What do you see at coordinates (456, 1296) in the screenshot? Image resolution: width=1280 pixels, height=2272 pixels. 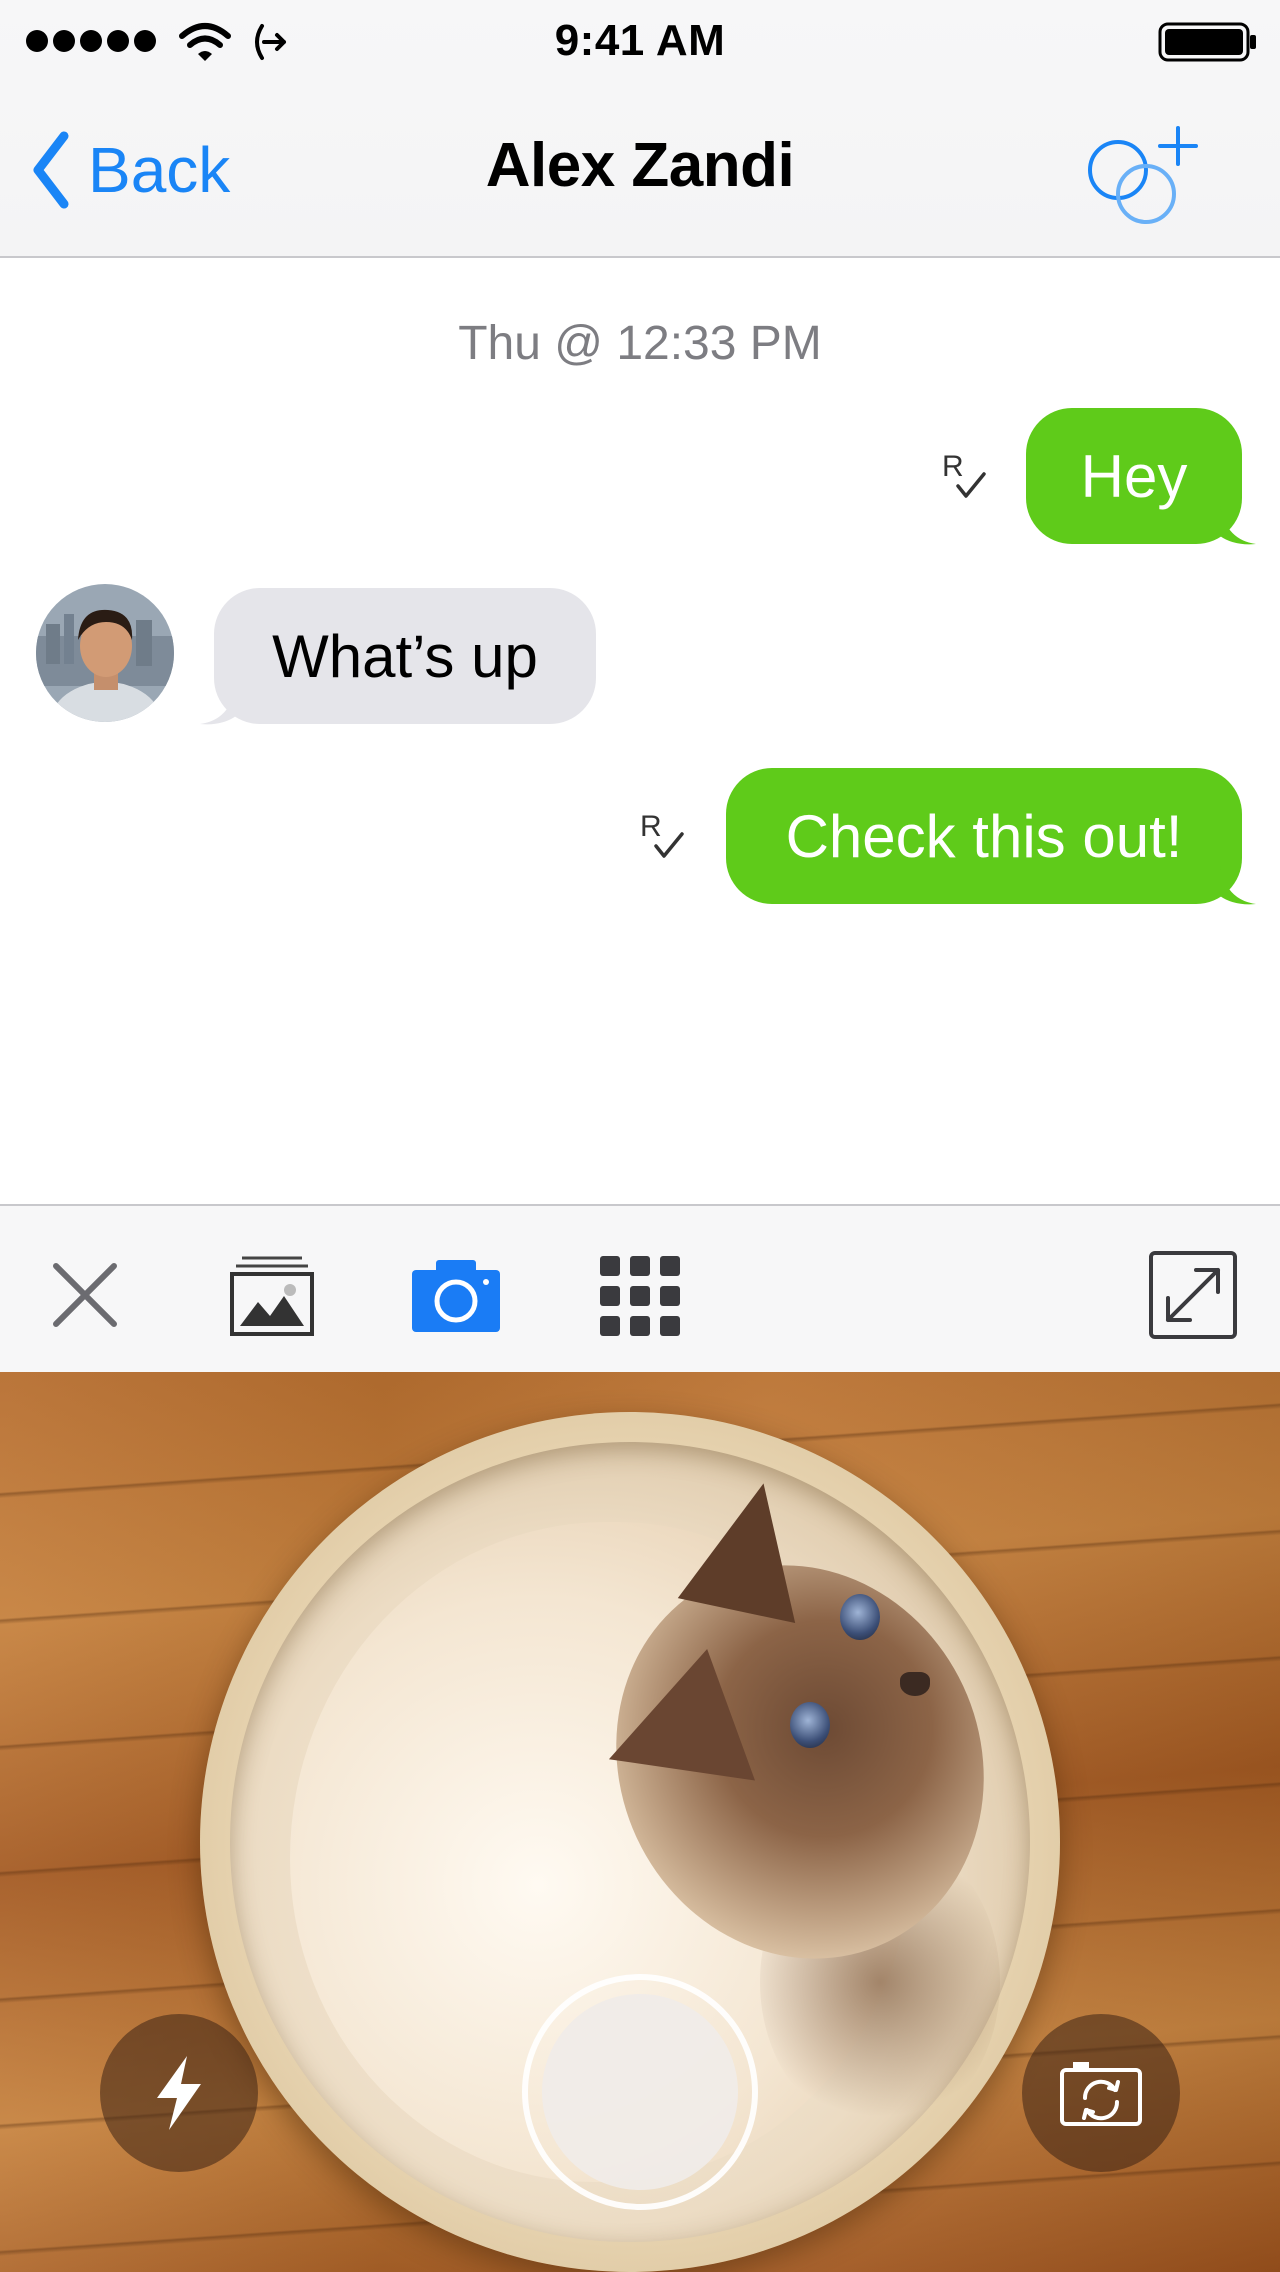 I see `camera-icon` at bounding box center [456, 1296].